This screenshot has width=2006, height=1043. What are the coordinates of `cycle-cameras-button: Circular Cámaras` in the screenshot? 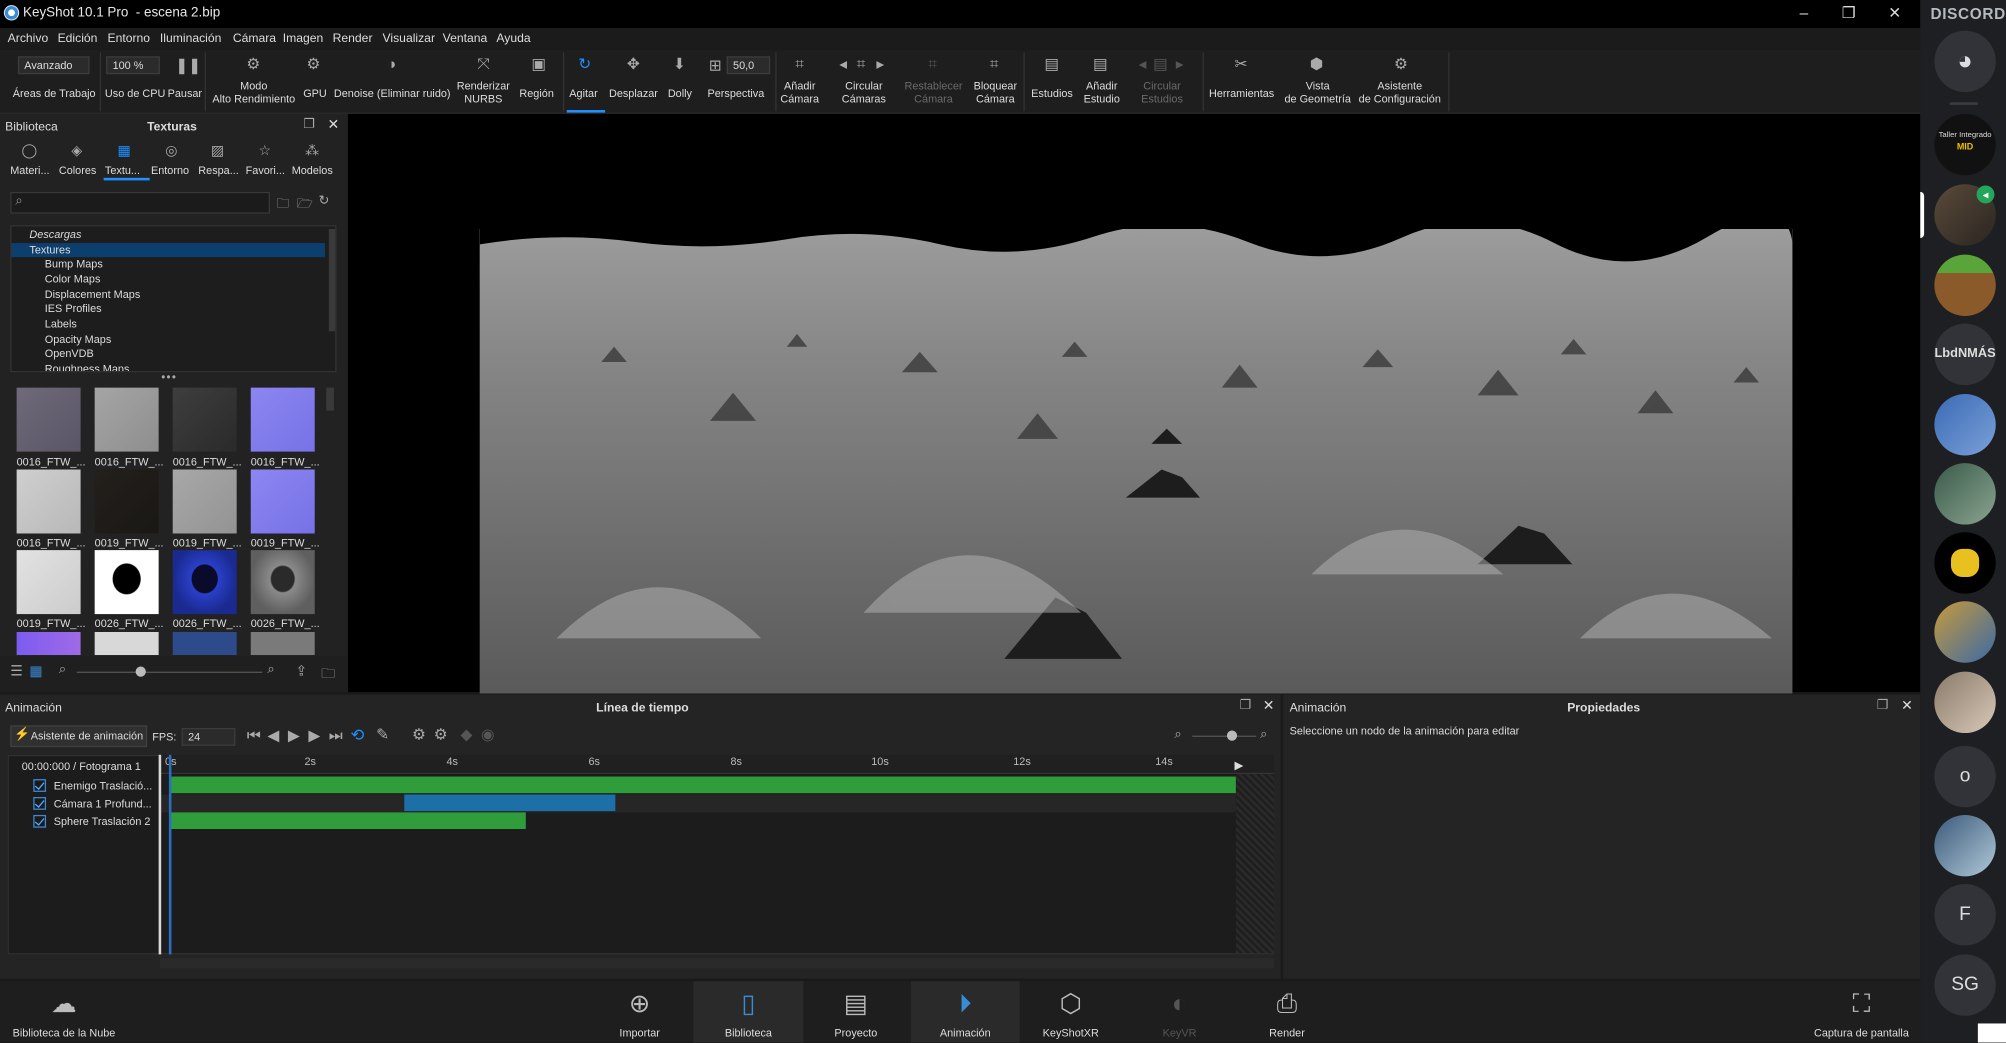 It's located at (864, 92).